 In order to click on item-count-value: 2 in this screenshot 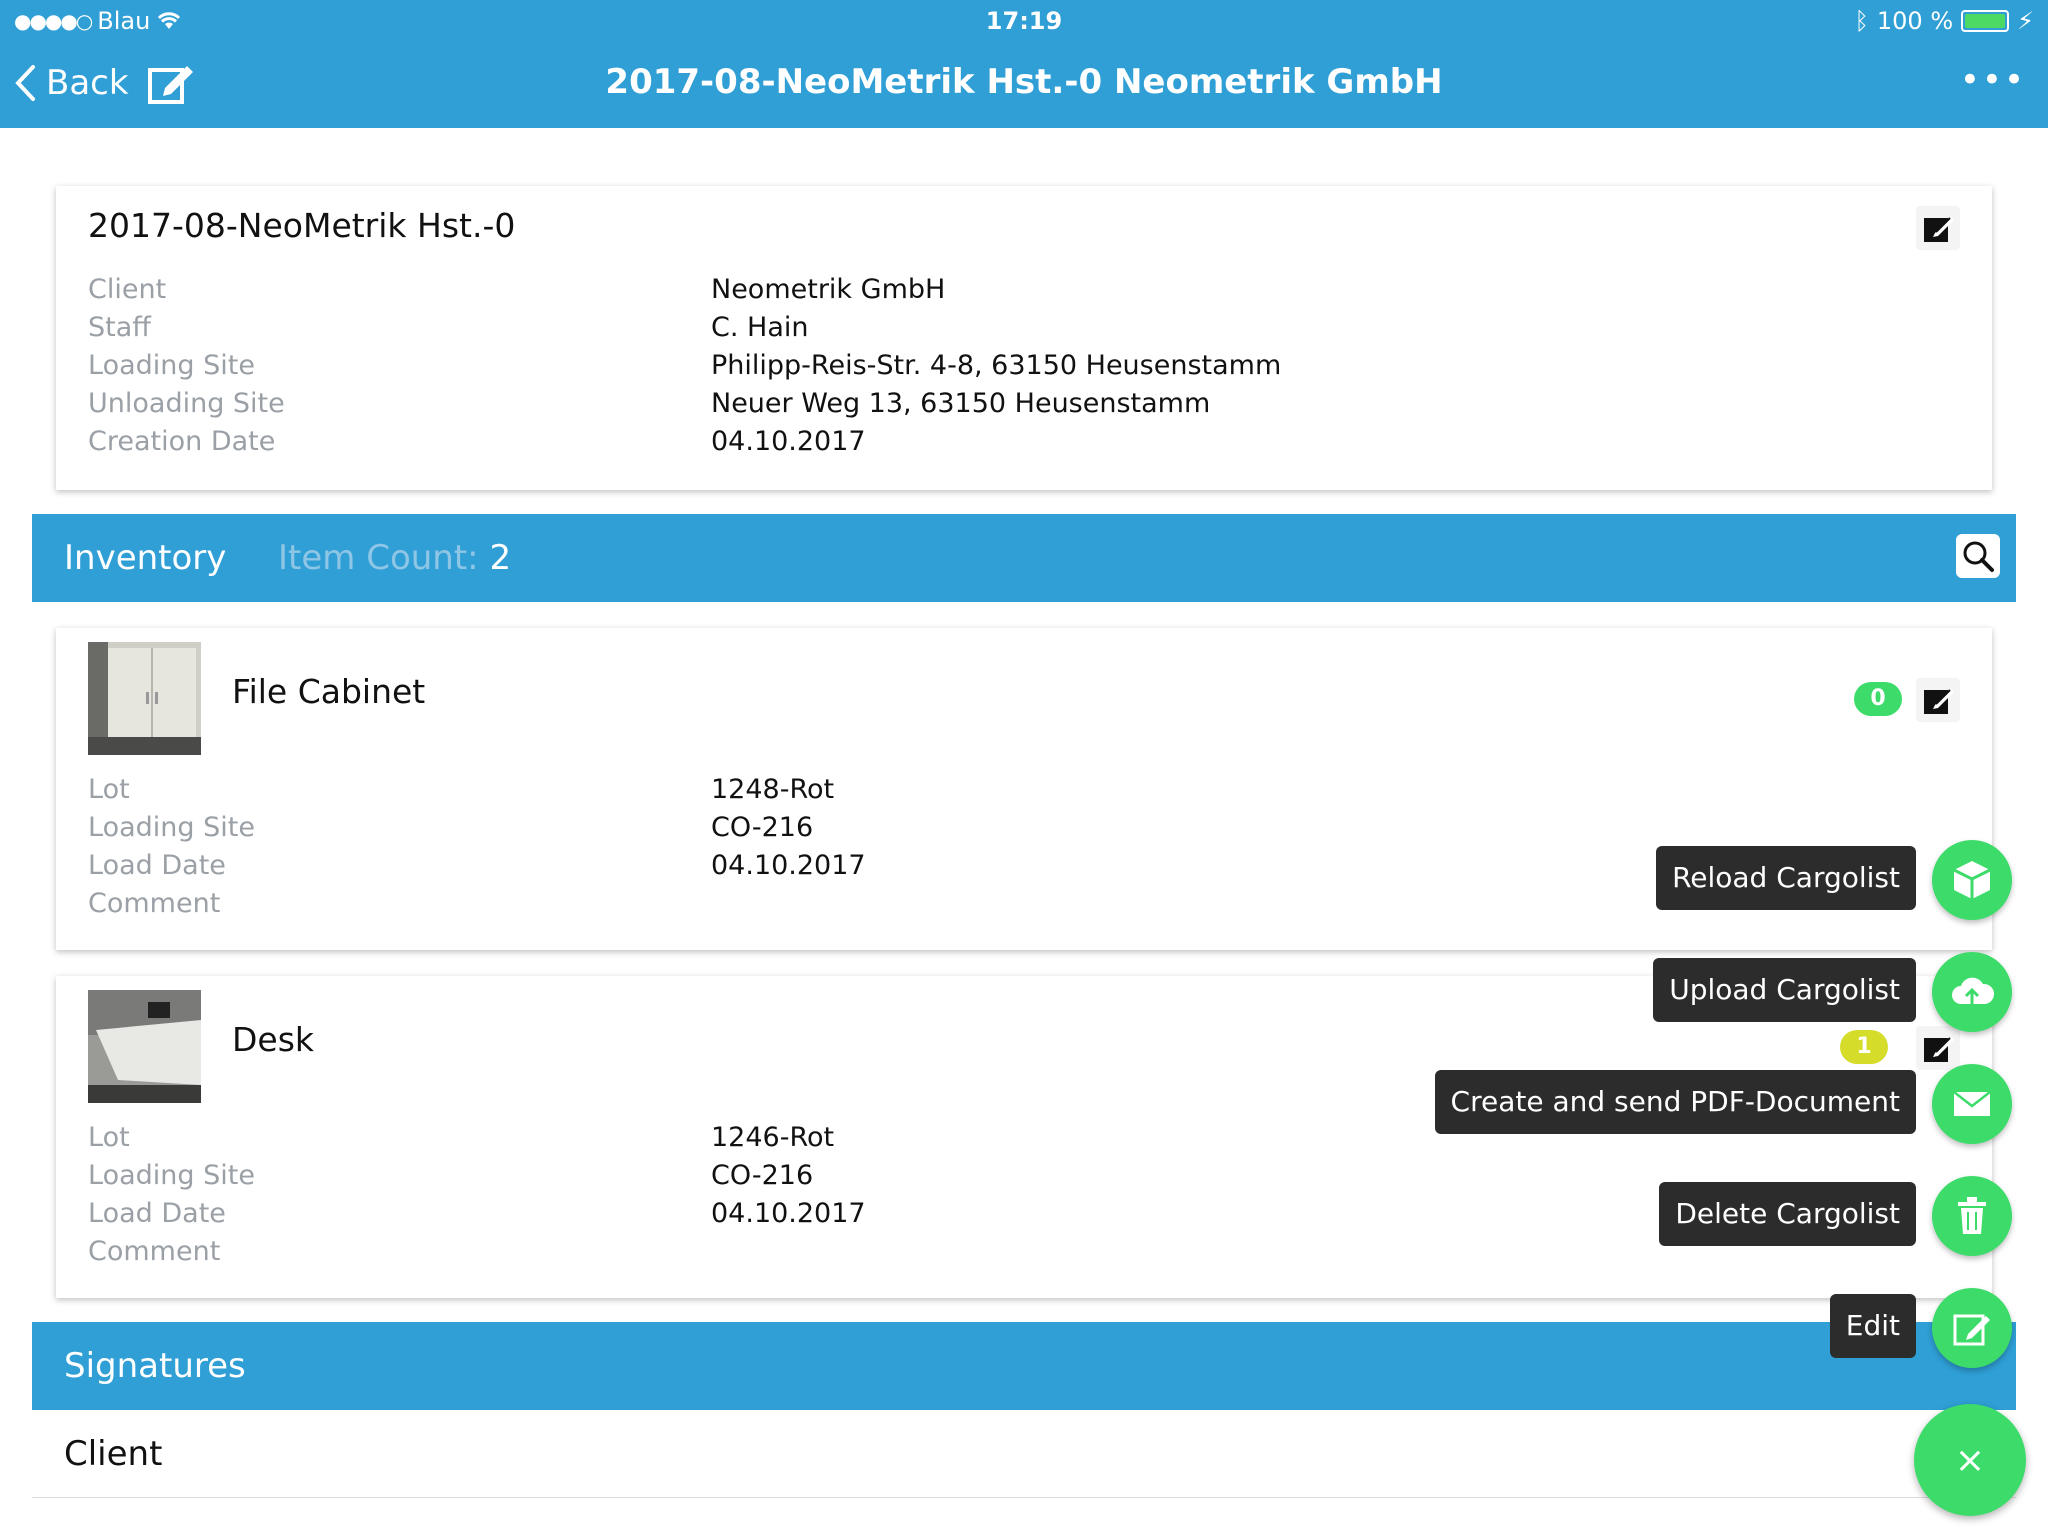, I will do `click(500, 558)`.